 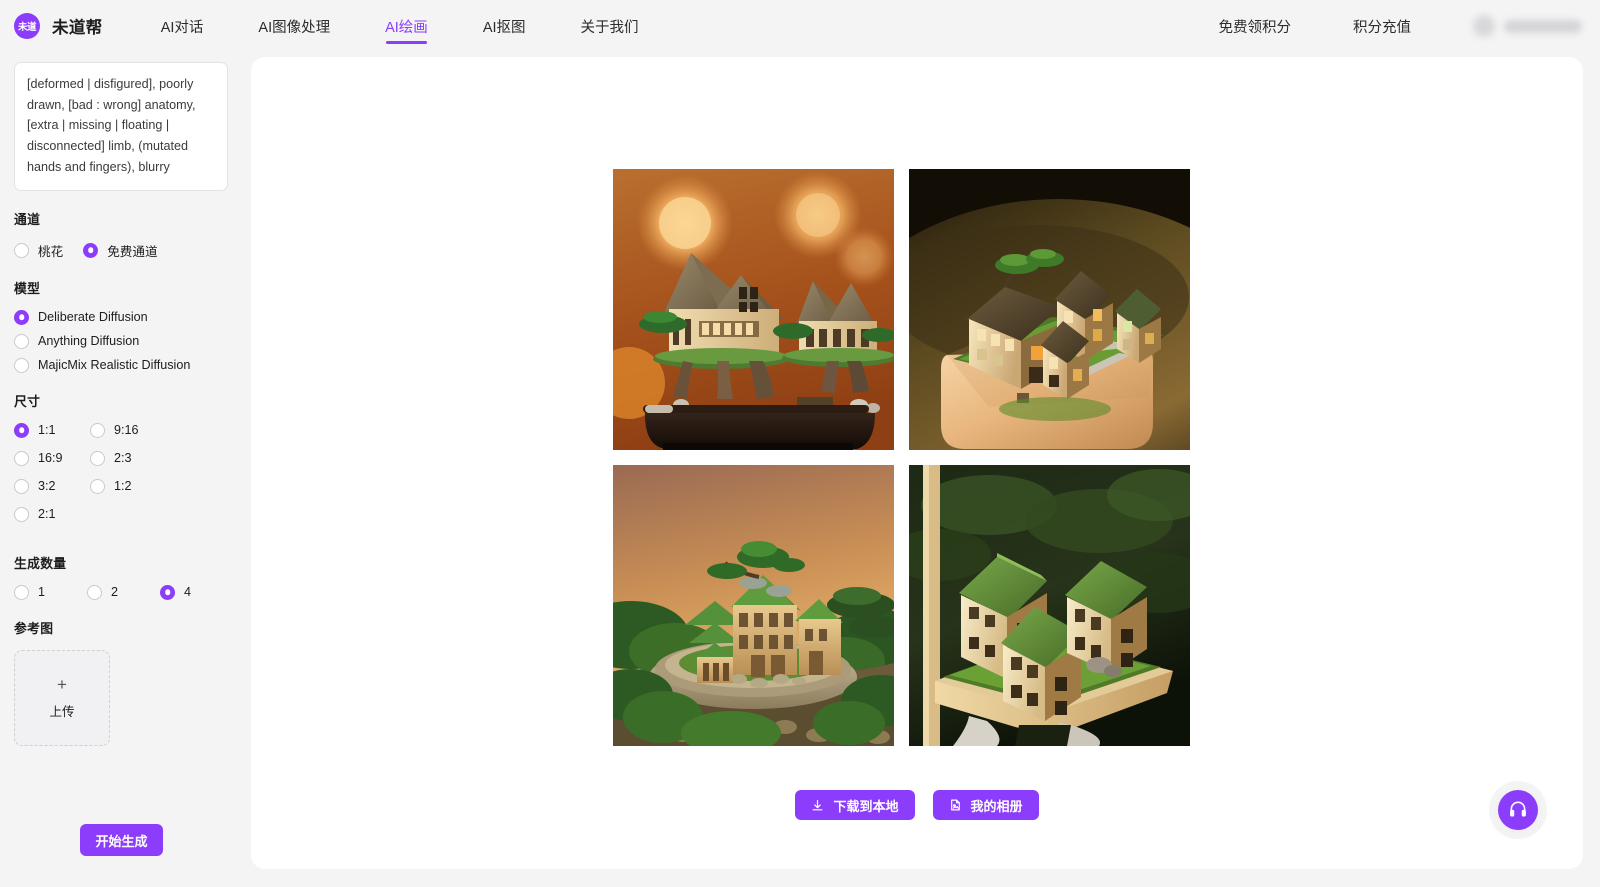 I want to click on count-section: 生成数量 1 2 4, so click(x=132, y=576).